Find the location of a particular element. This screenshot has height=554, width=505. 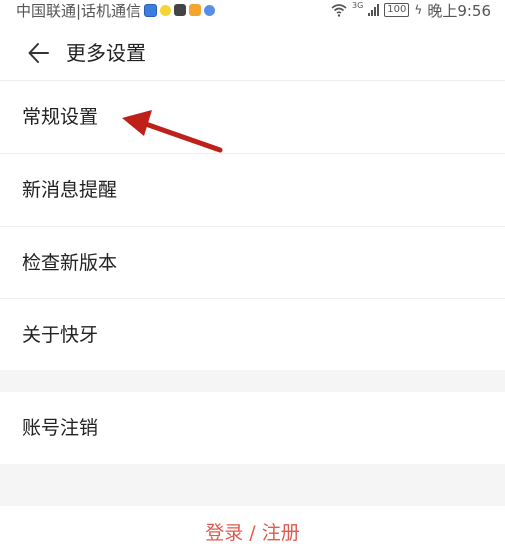

bulb-icon is located at coordinates (151, 10).